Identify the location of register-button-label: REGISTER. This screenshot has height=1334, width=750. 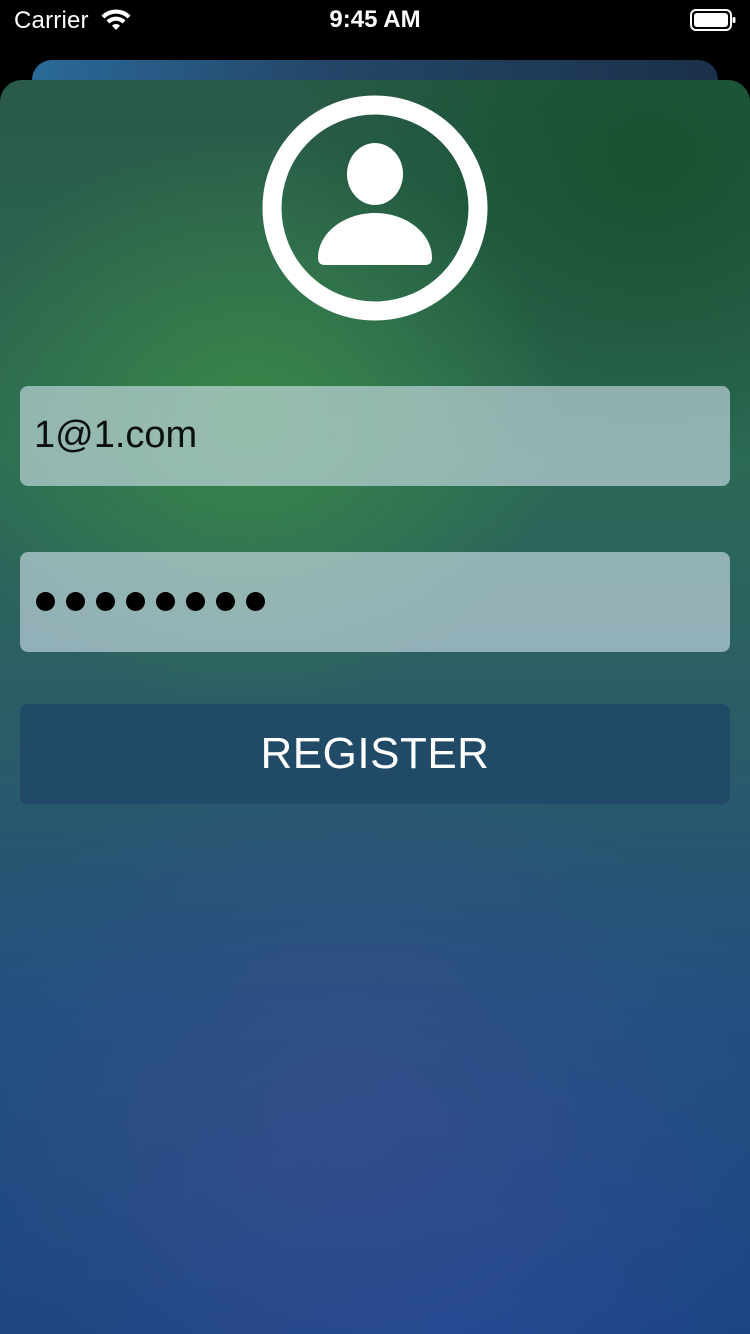
(375, 753).